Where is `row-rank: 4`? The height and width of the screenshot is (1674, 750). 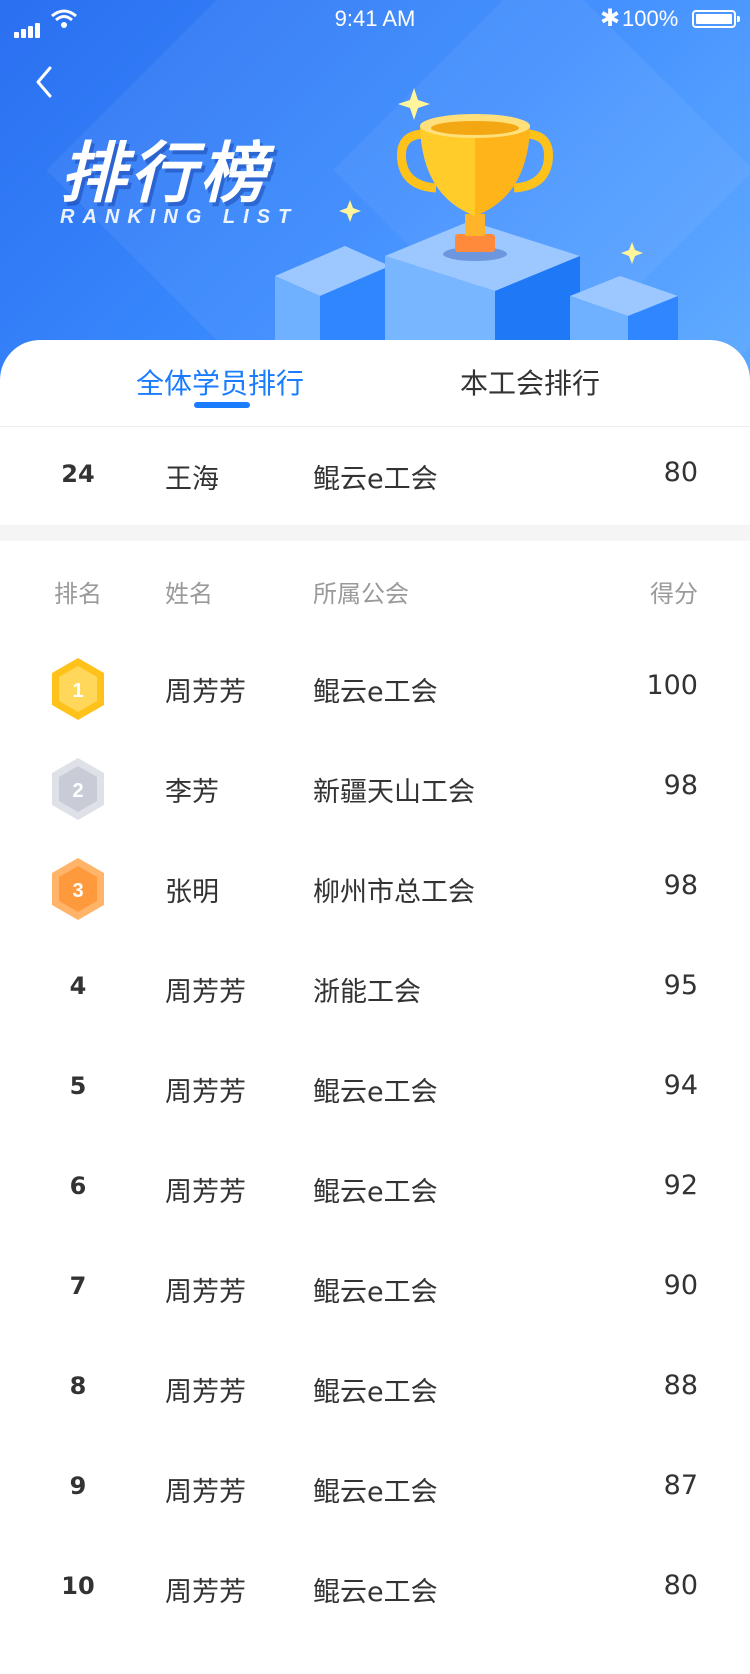 row-rank: 4 is located at coordinates (78, 986).